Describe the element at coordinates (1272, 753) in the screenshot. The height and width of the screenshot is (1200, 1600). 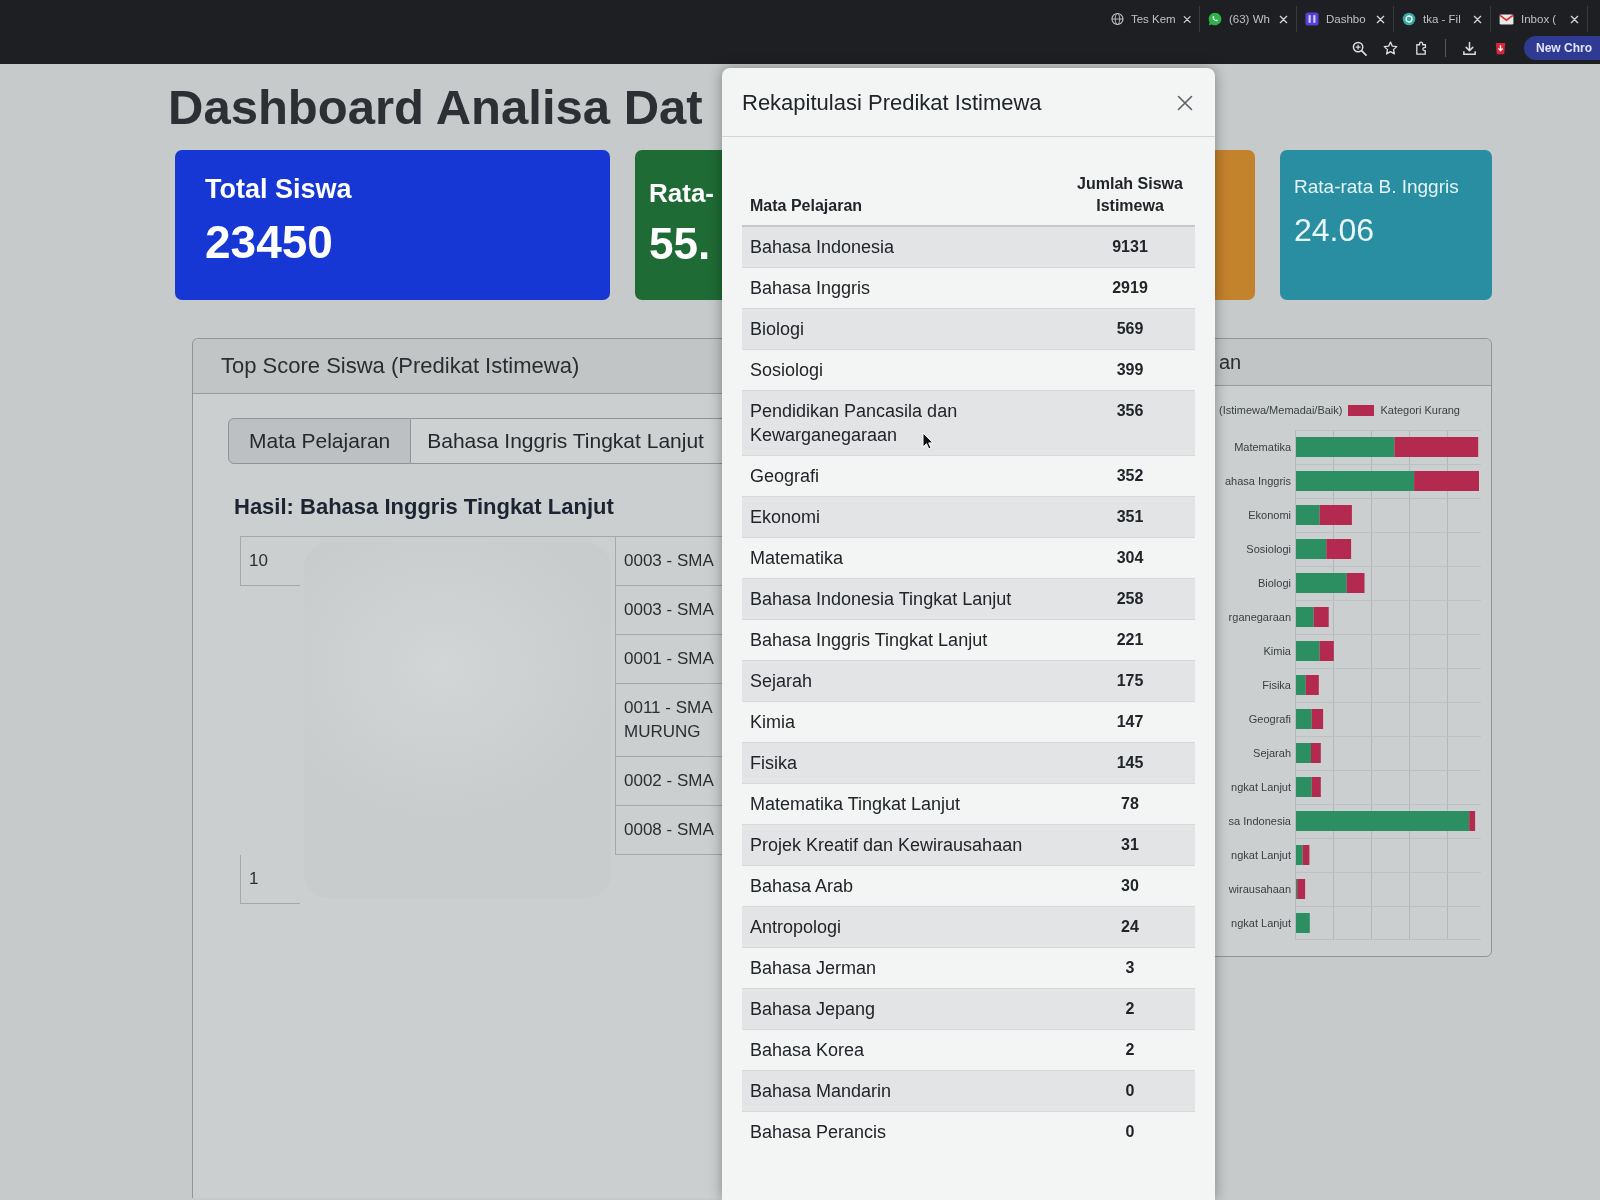
I see `axis-label: Sejarah` at that location.